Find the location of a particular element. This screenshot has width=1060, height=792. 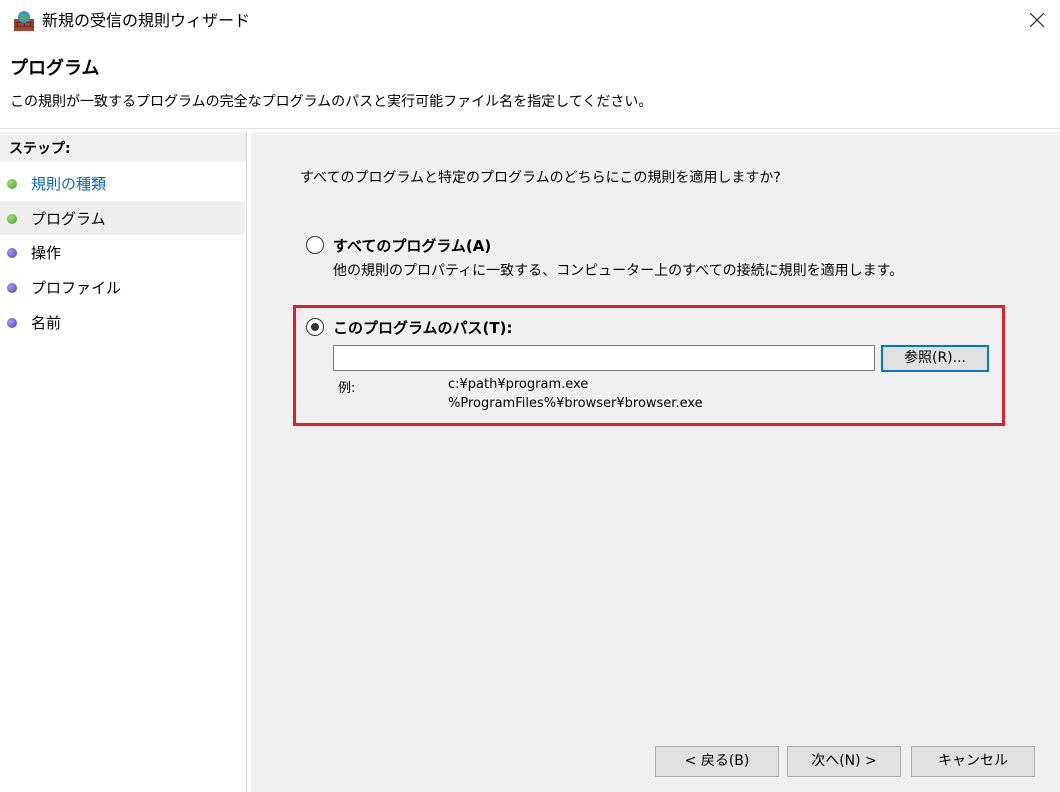

all-programs-label: すべてのプログラム(A) is located at coordinates (412, 245).